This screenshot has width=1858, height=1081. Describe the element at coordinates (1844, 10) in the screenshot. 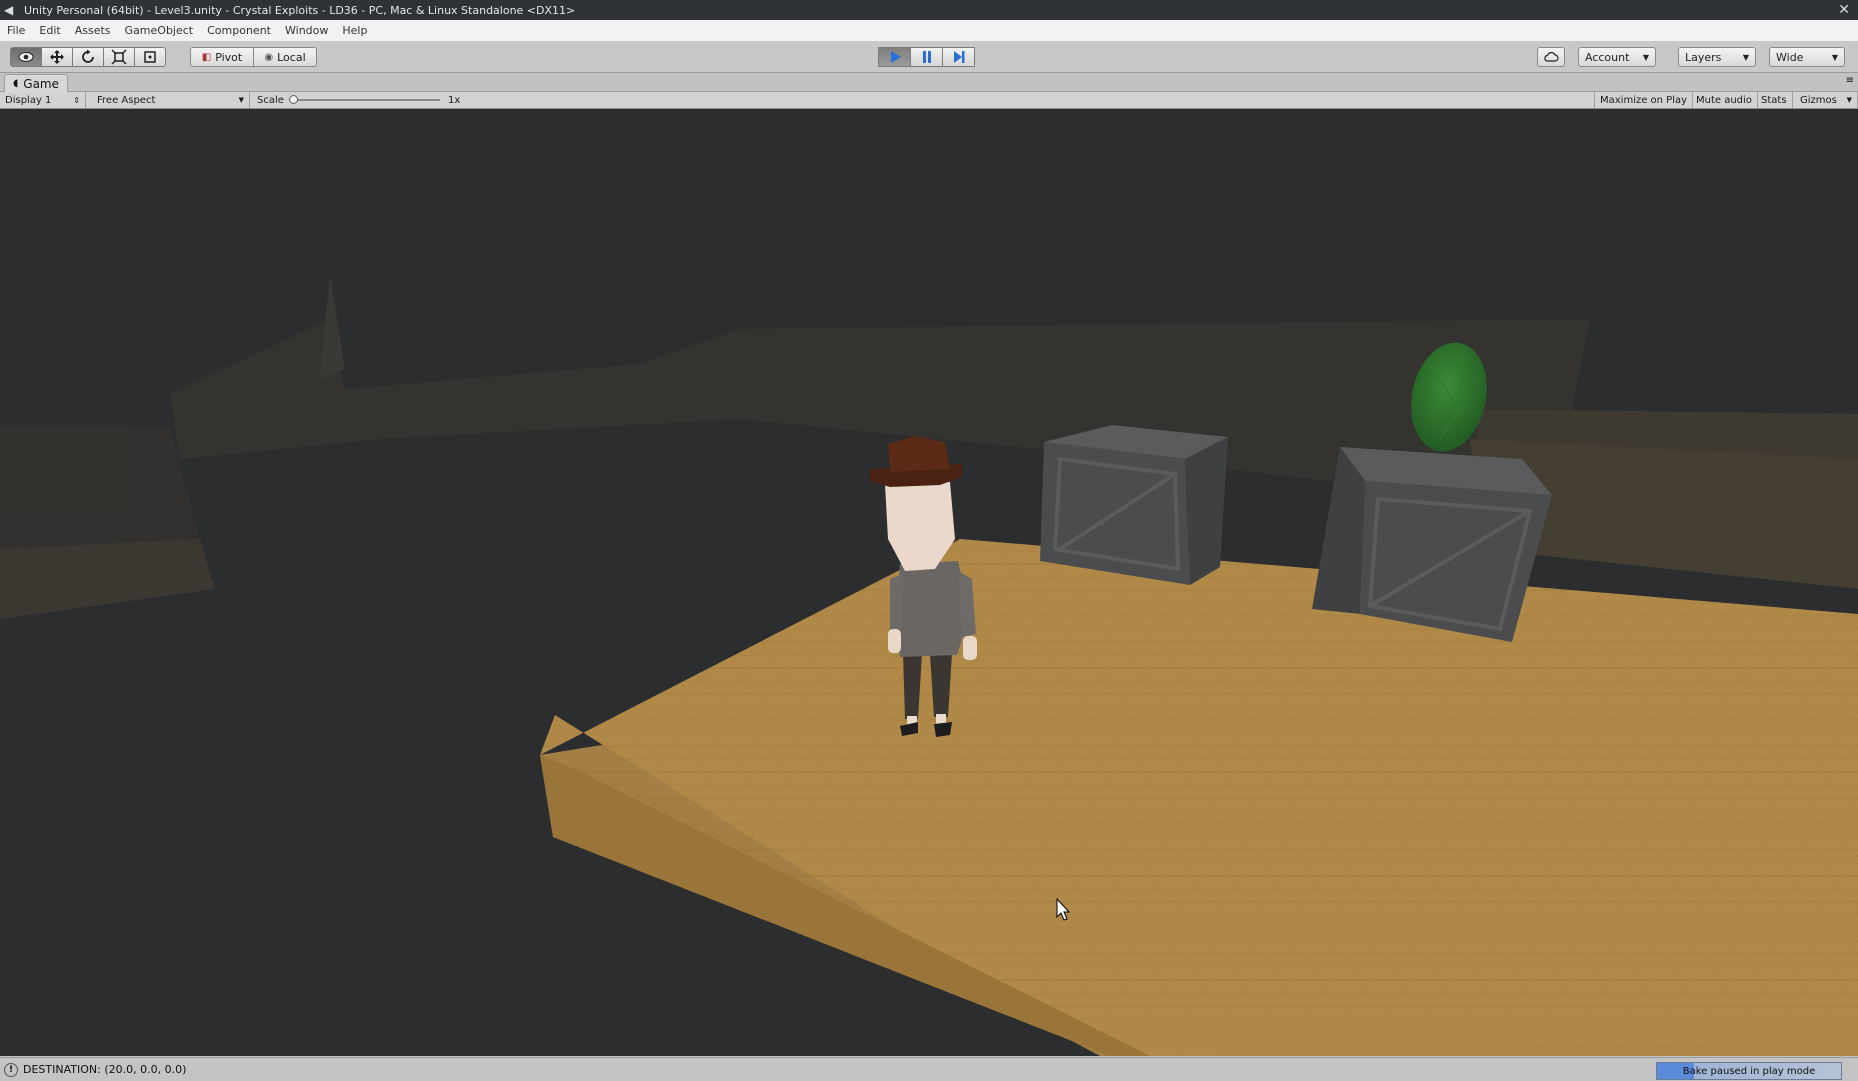

I see `close-window-icon: ✕` at that location.